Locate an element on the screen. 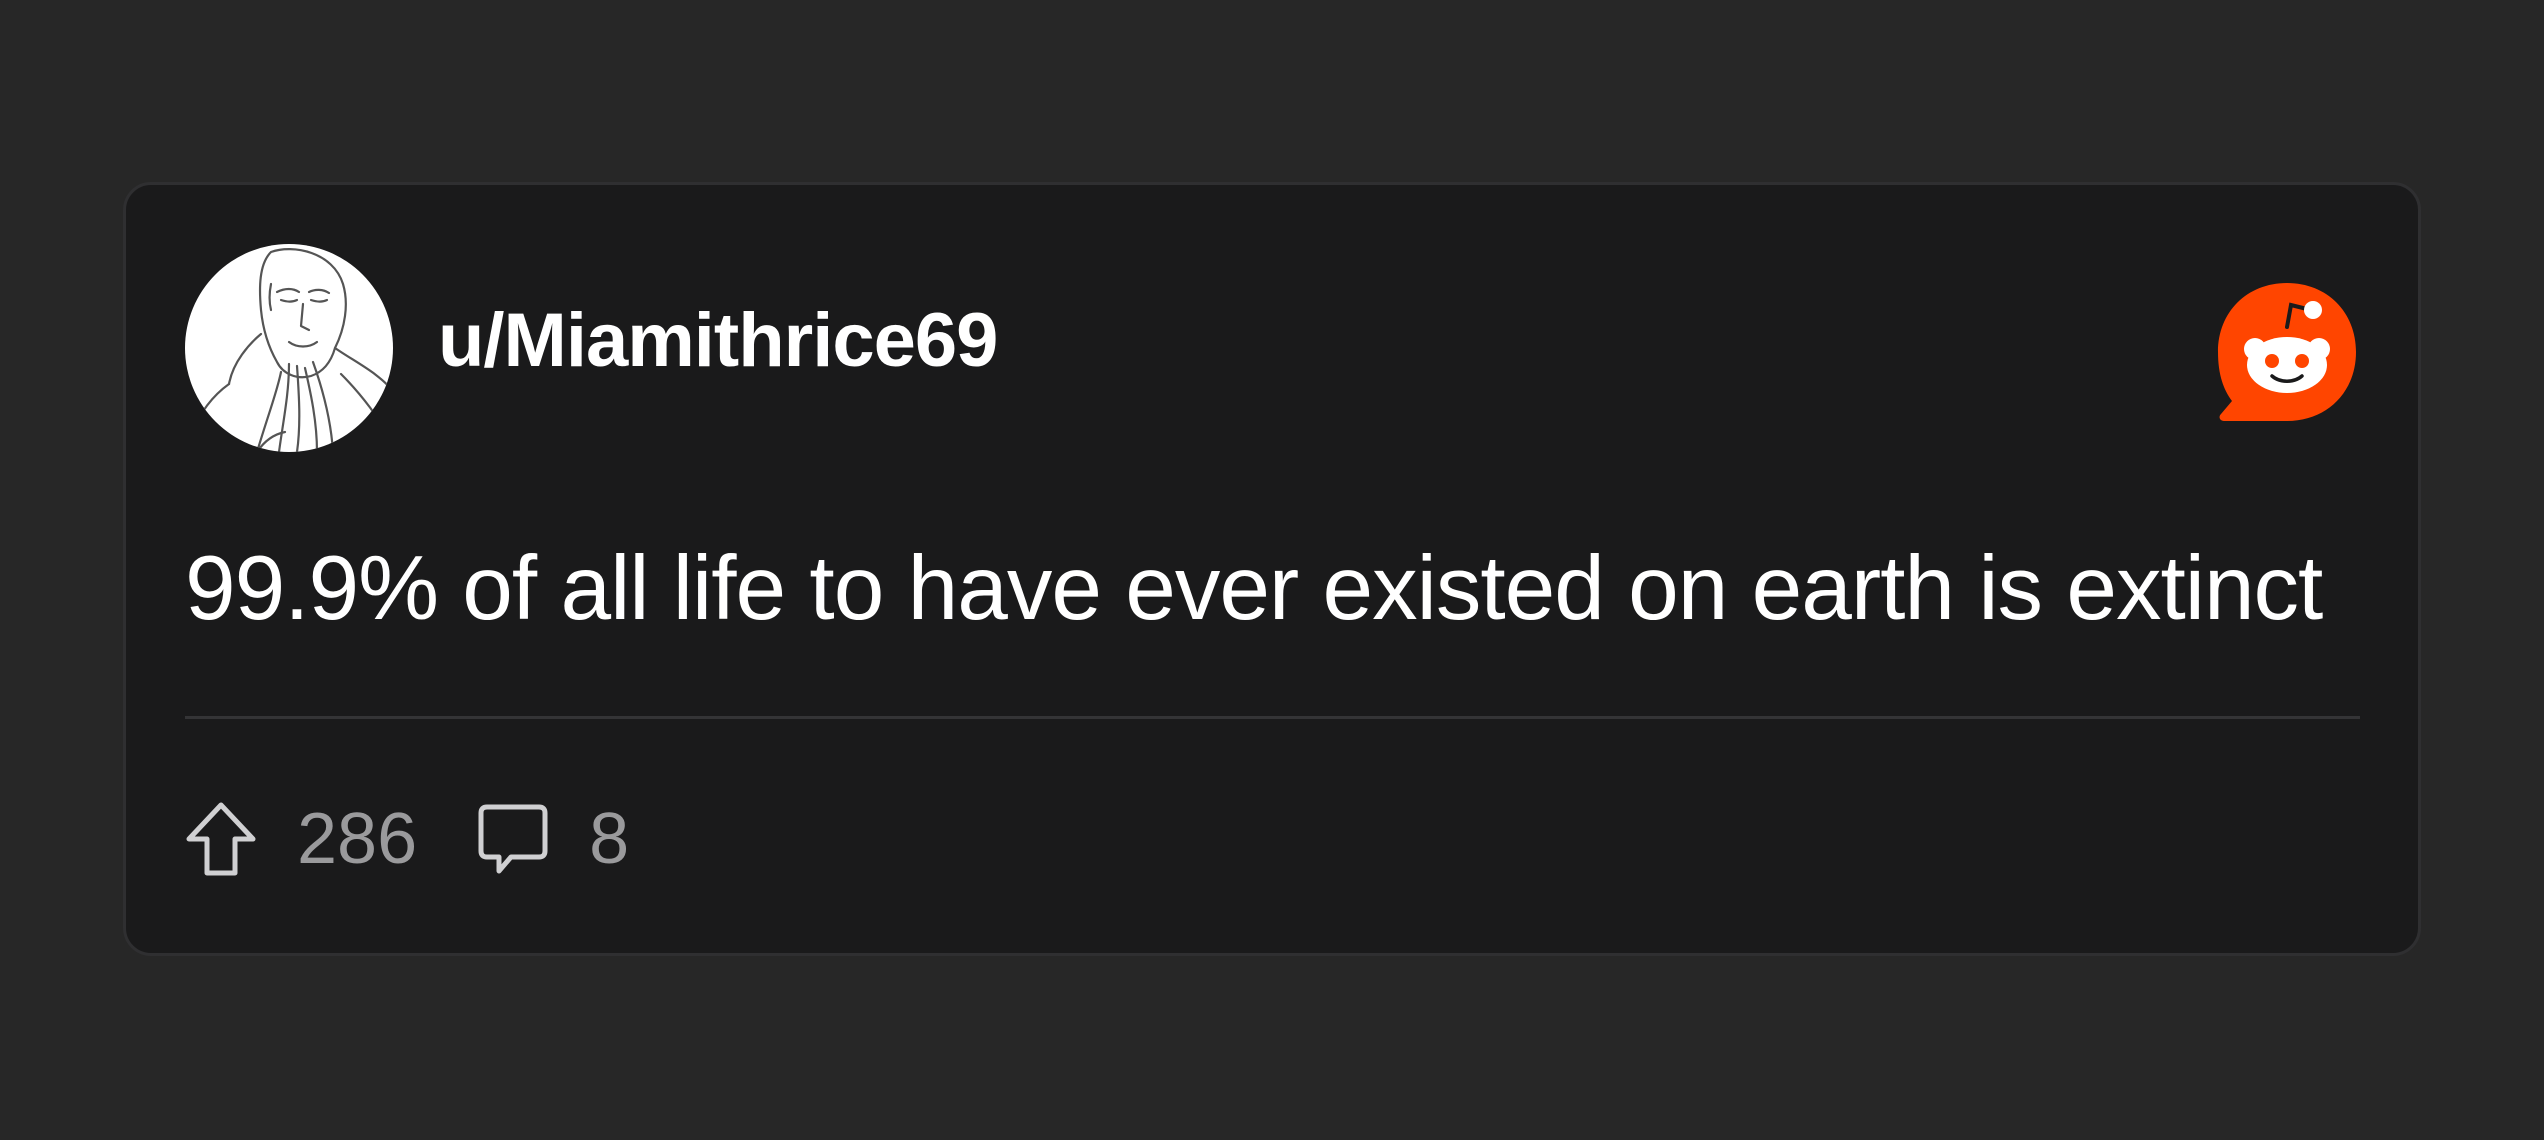 This screenshot has height=1140, width=2544. user-avatar is located at coordinates (289, 348).